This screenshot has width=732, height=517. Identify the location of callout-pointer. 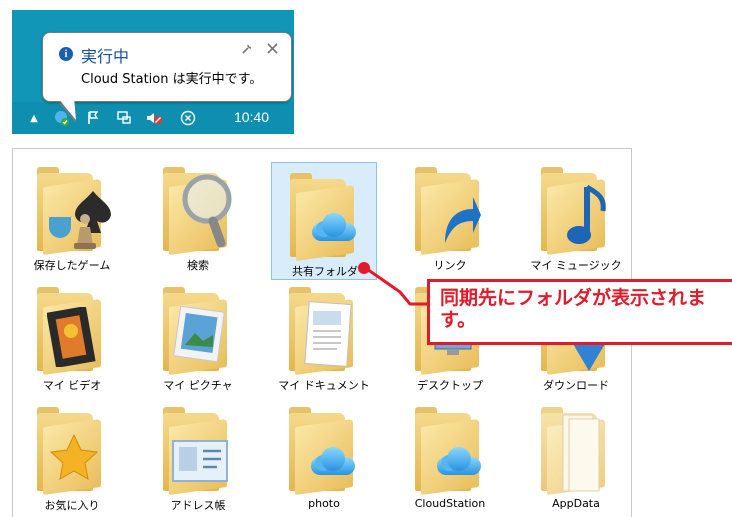
(398, 286).